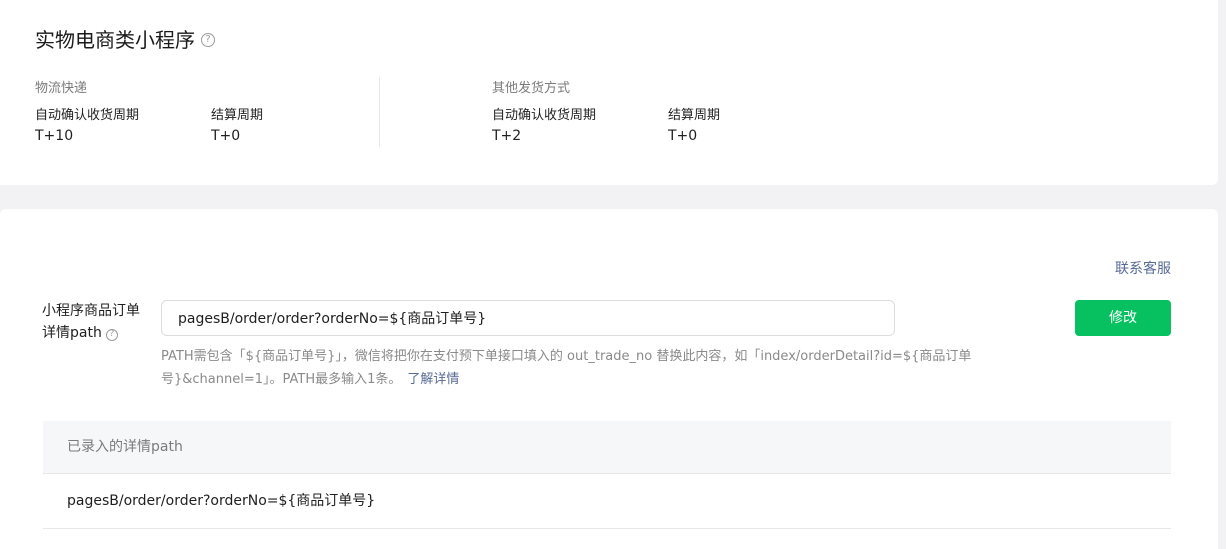 This screenshot has height=549, width=1226. What do you see at coordinates (87, 126) in the screenshot?
I see `logistics-auto-confirm: 自动确认收货周期 T+10` at bounding box center [87, 126].